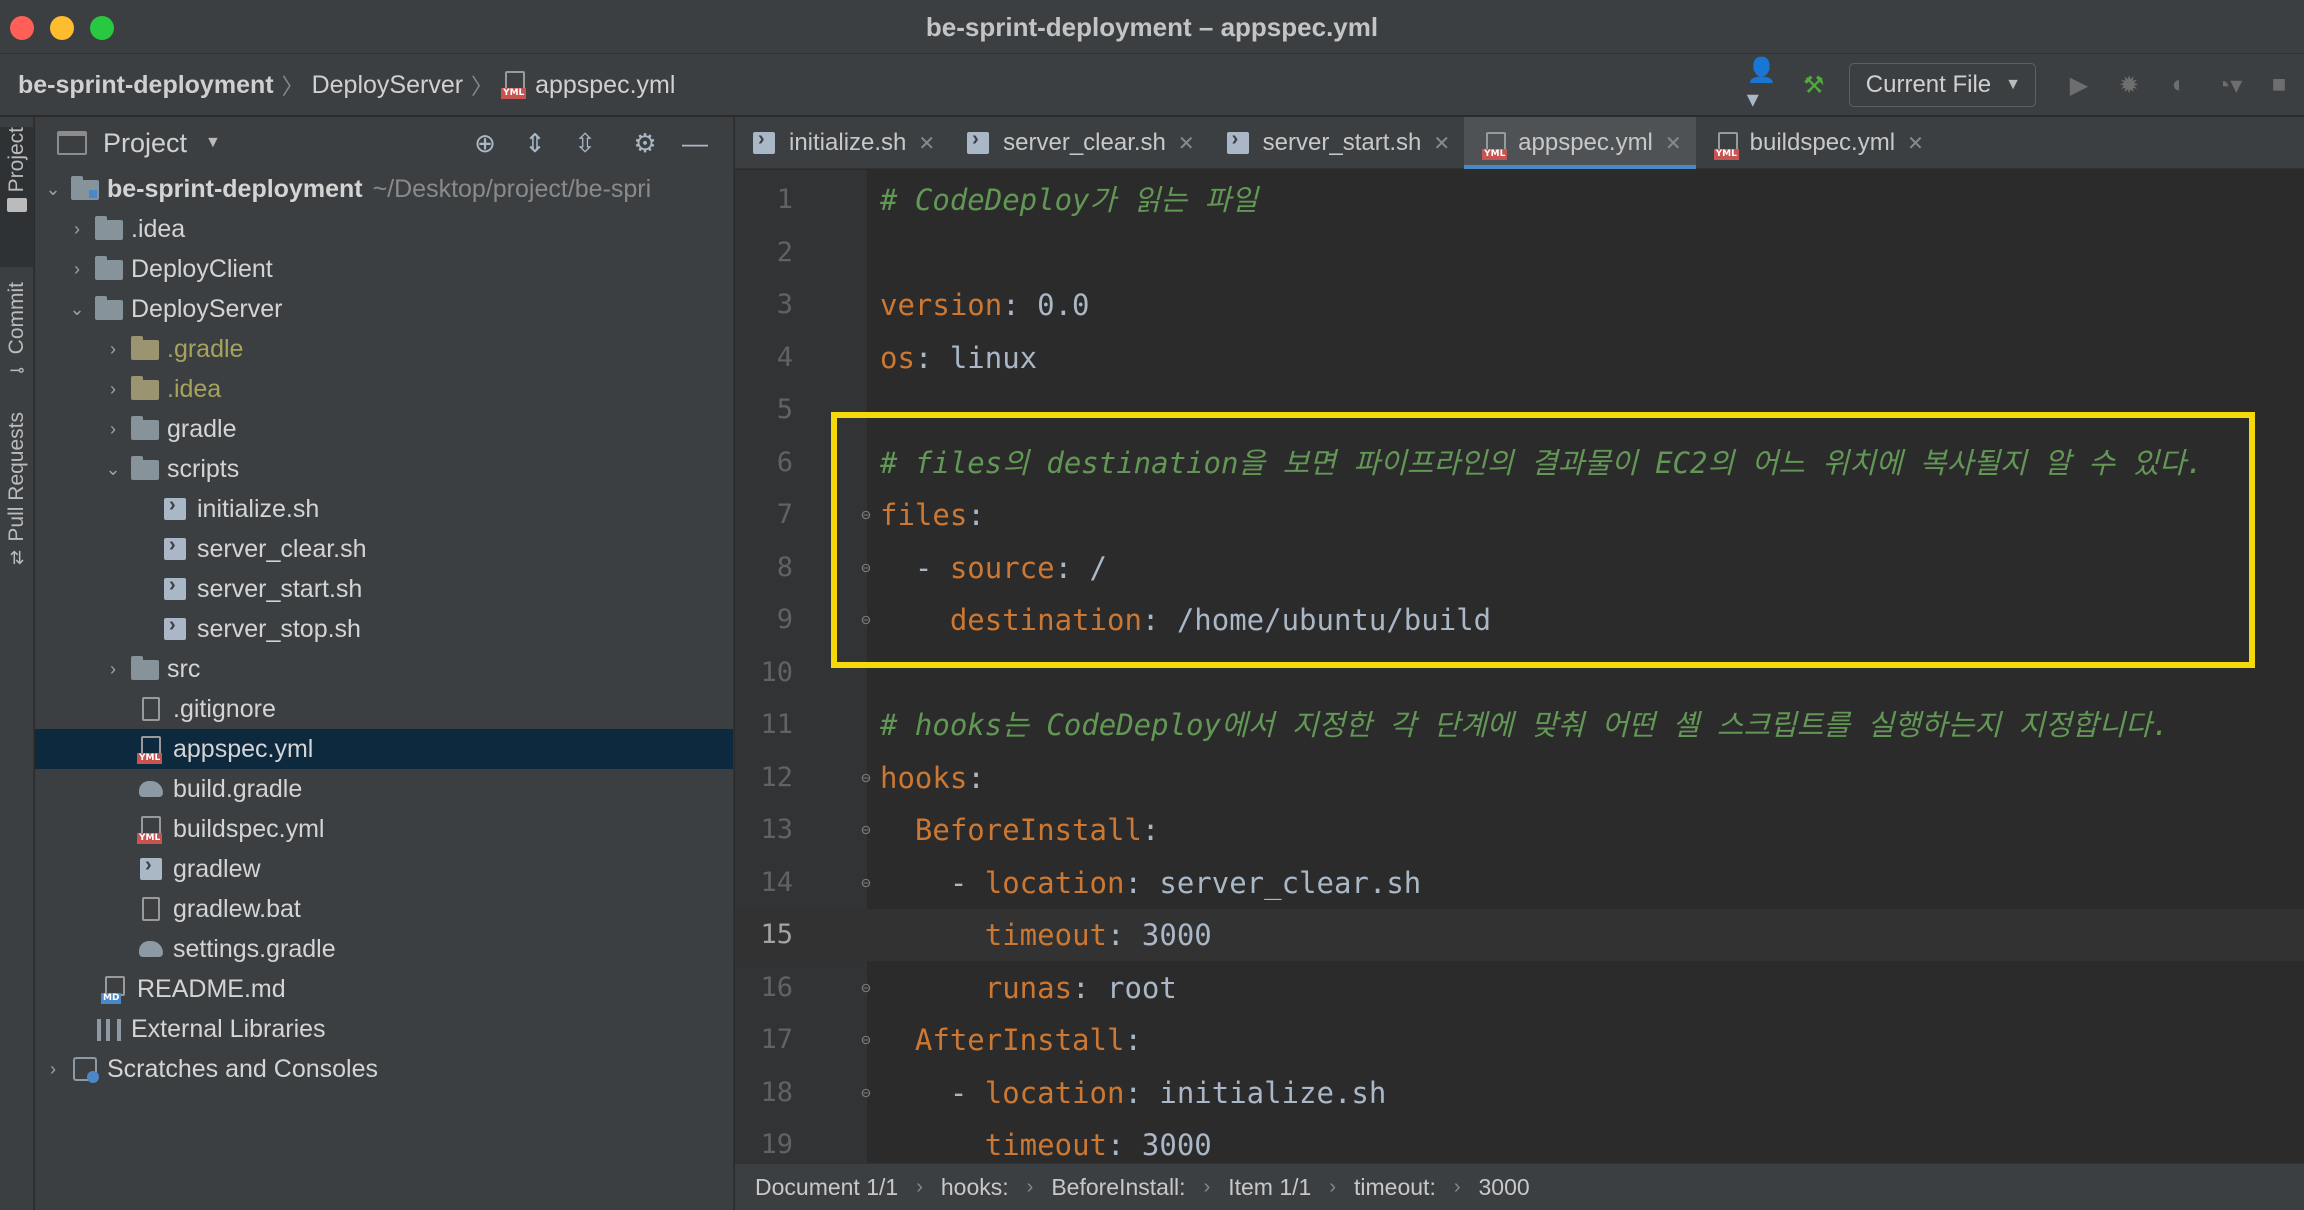 The width and height of the screenshot is (2304, 1210). I want to click on tree-item-scratches: › Scratches and Consoles, so click(384, 1069).